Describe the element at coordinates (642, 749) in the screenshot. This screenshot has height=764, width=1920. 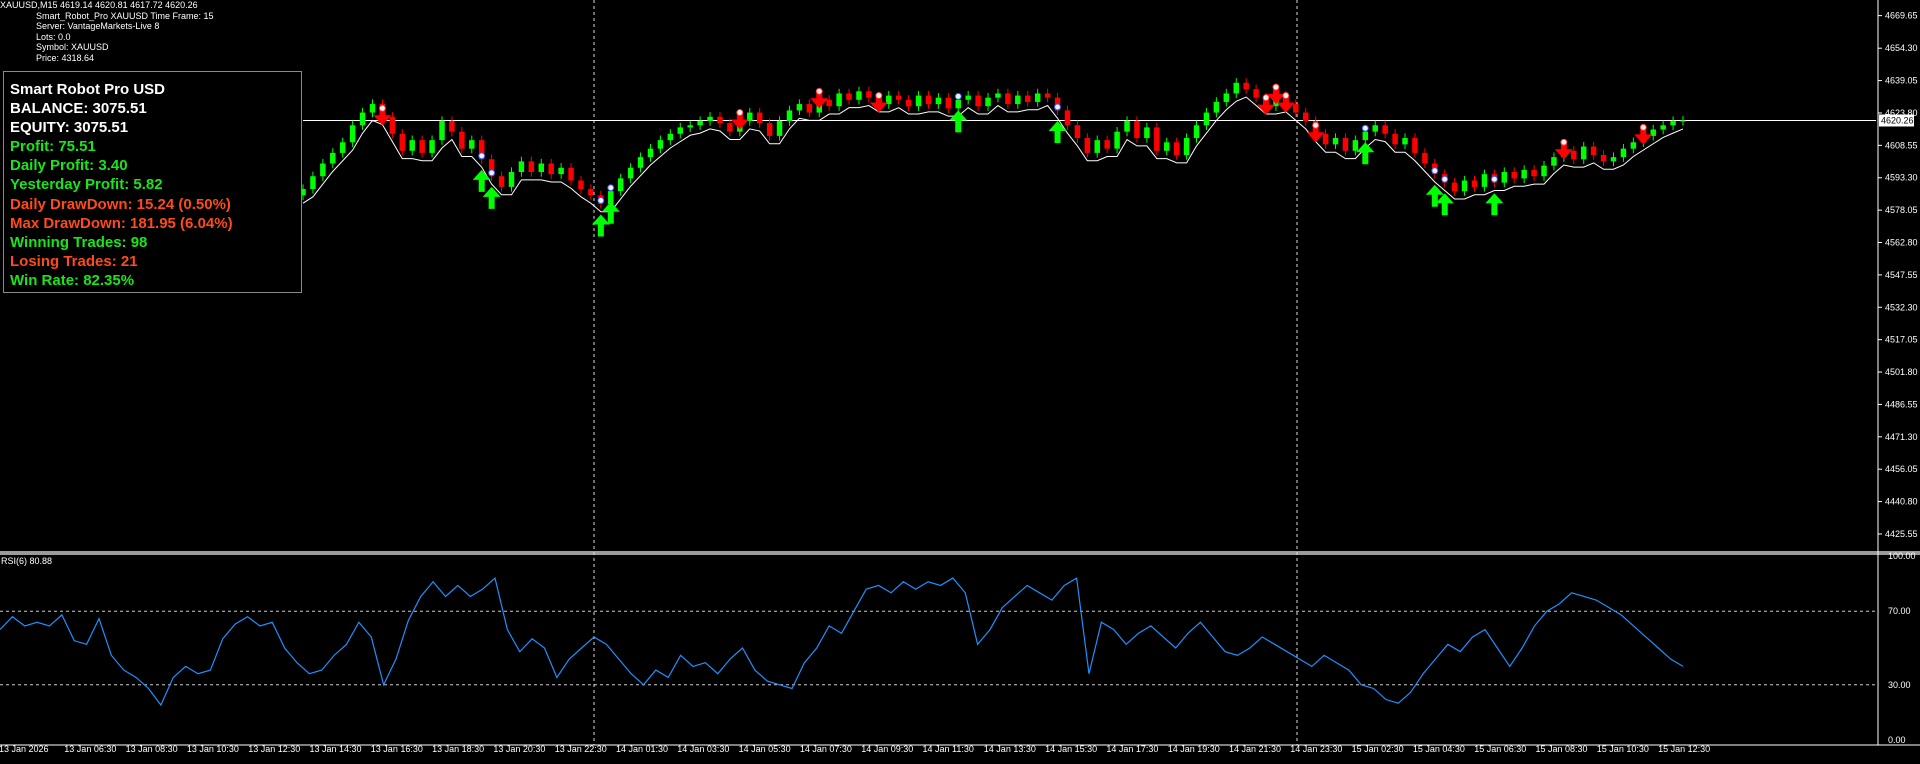
I see `time-tick-label: 14 Jan 01:30` at that location.